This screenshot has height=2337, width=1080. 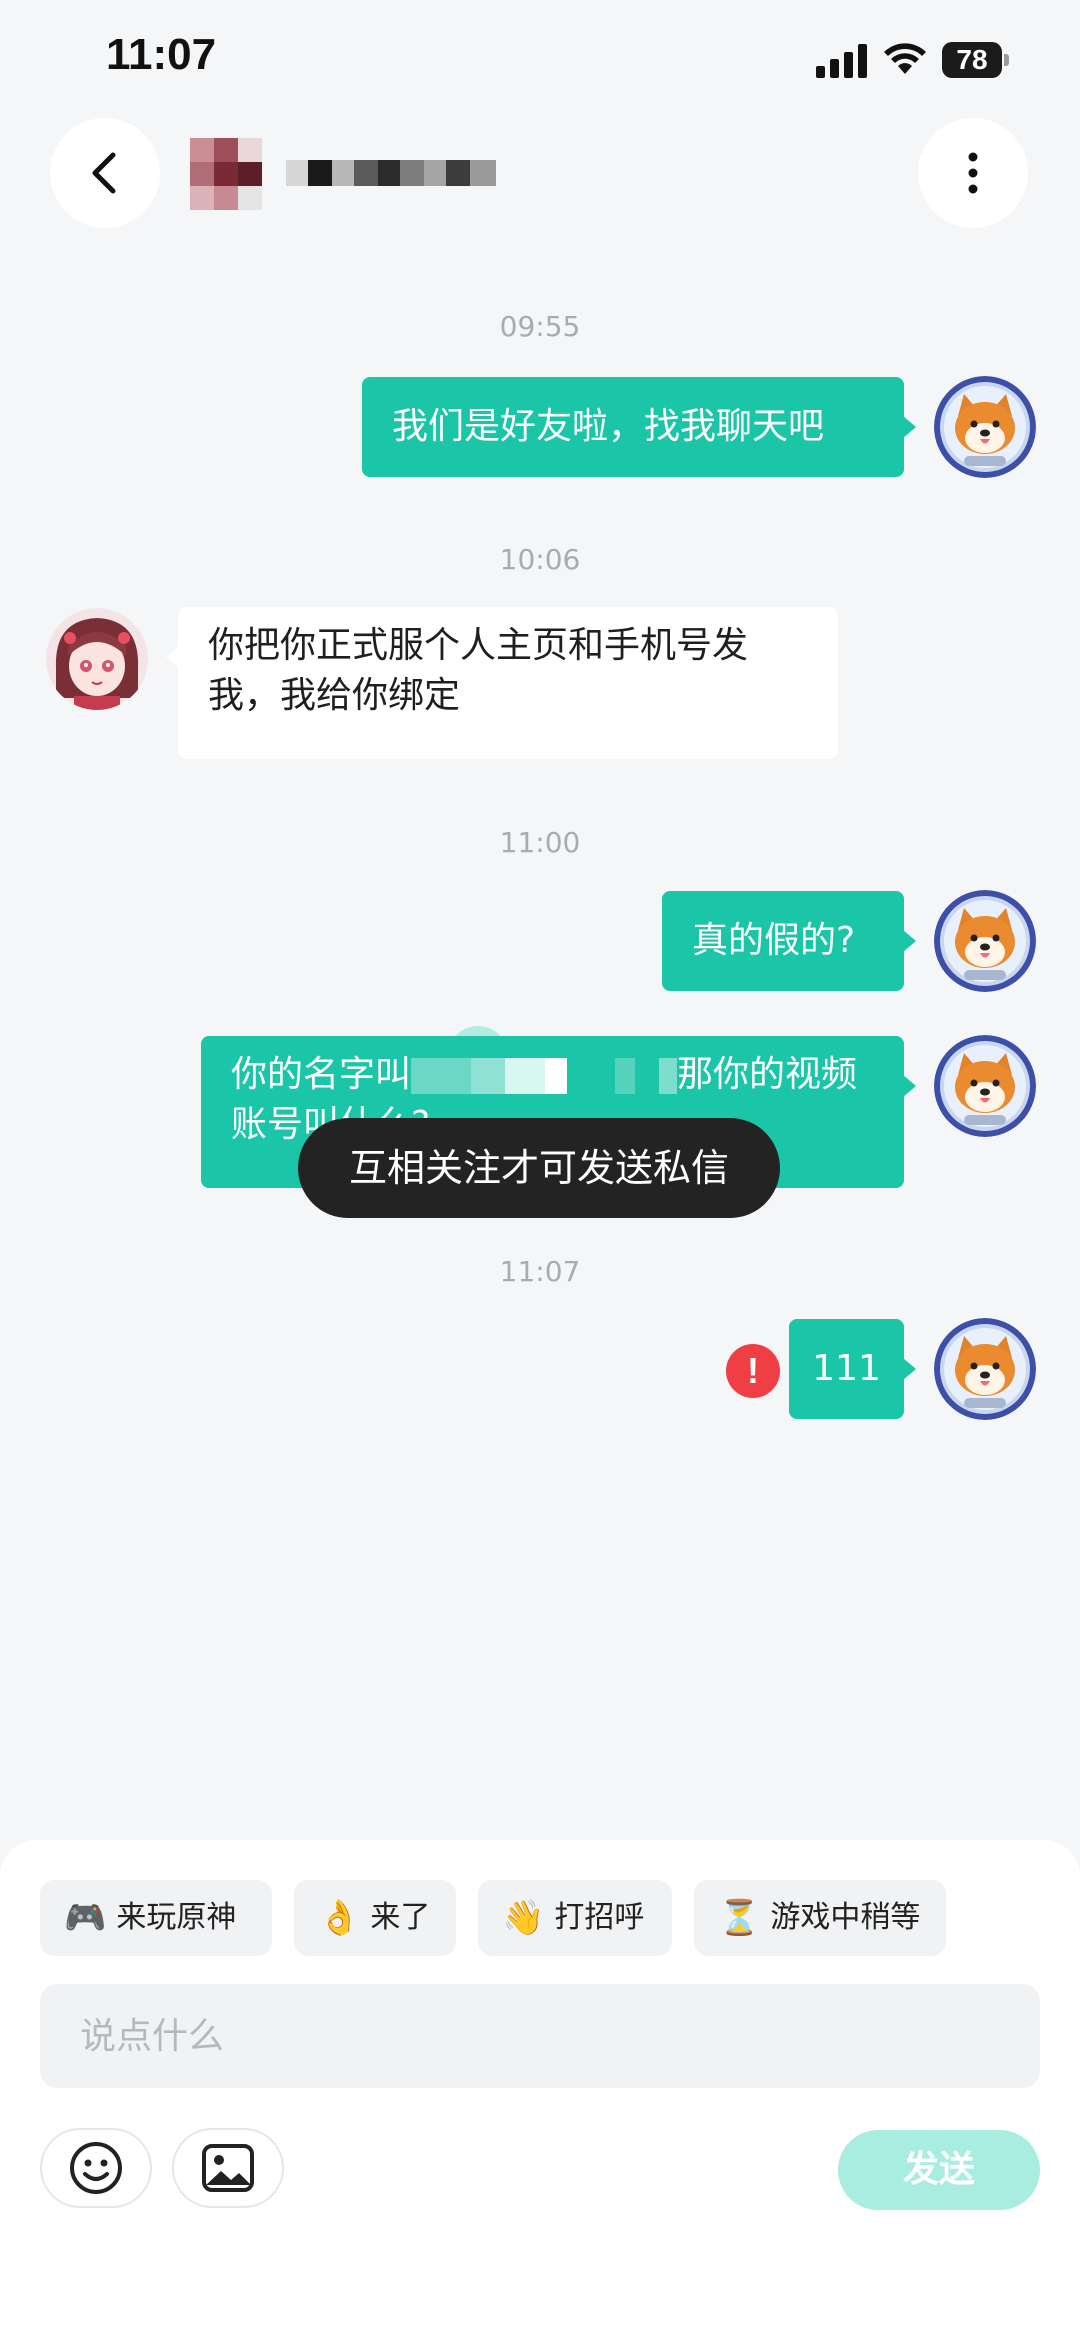 What do you see at coordinates (540, 559) in the screenshot?
I see `message-timestamp: 10:06` at bounding box center [540, 559].